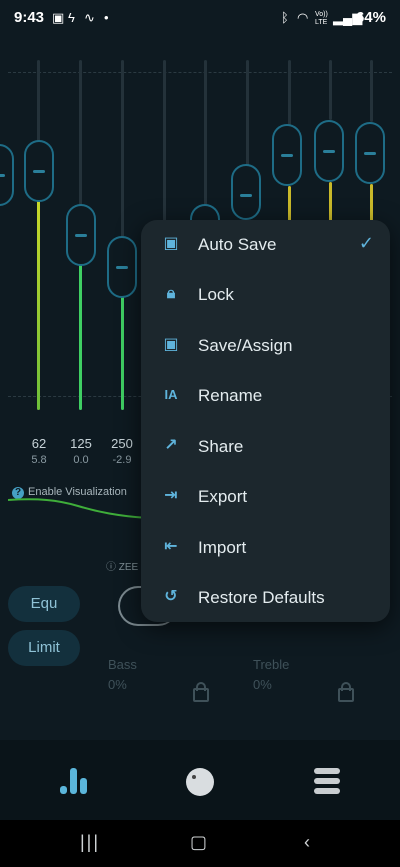 The width and height of the screenshot is (400, 867). Describe the element at coordinates (237, 244) in the screenshot. I see `menu-item-label: Auto Save` at that location.